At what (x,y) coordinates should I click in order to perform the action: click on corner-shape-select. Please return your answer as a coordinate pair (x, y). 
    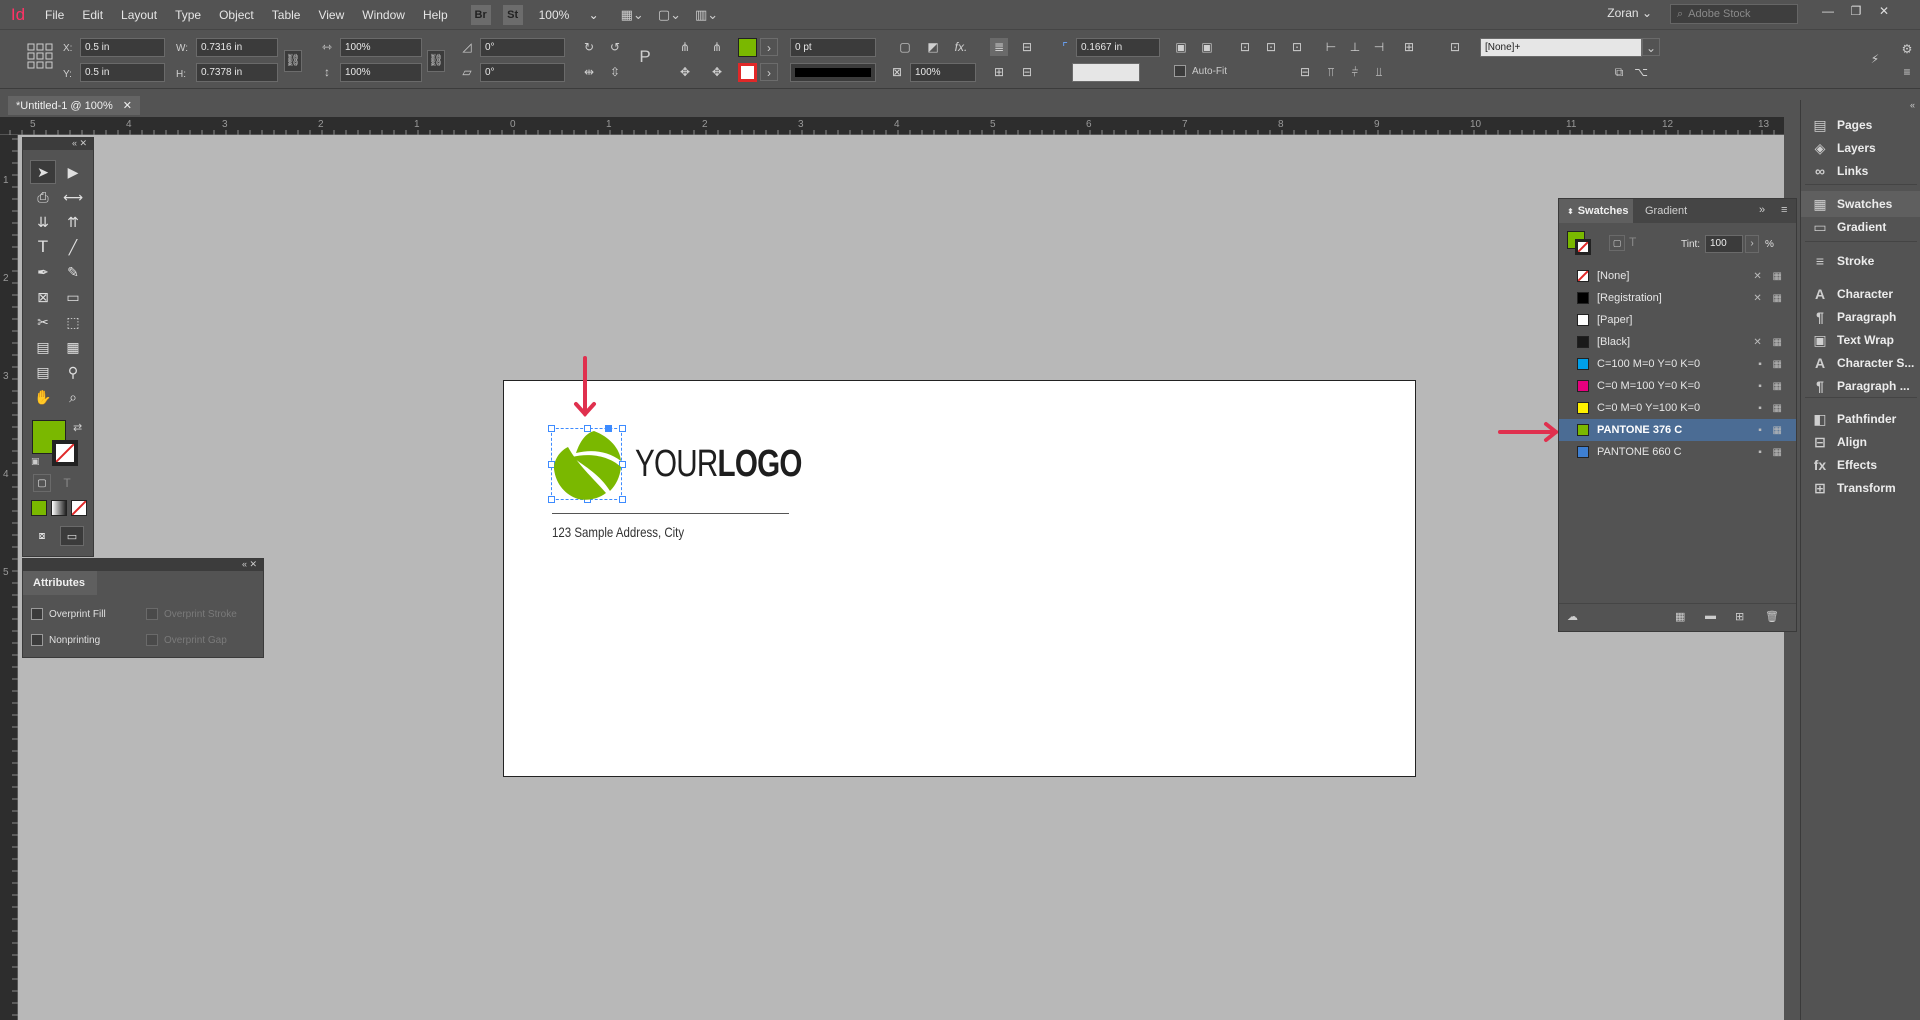
    Looking at the image, I should click on (1106, 72).